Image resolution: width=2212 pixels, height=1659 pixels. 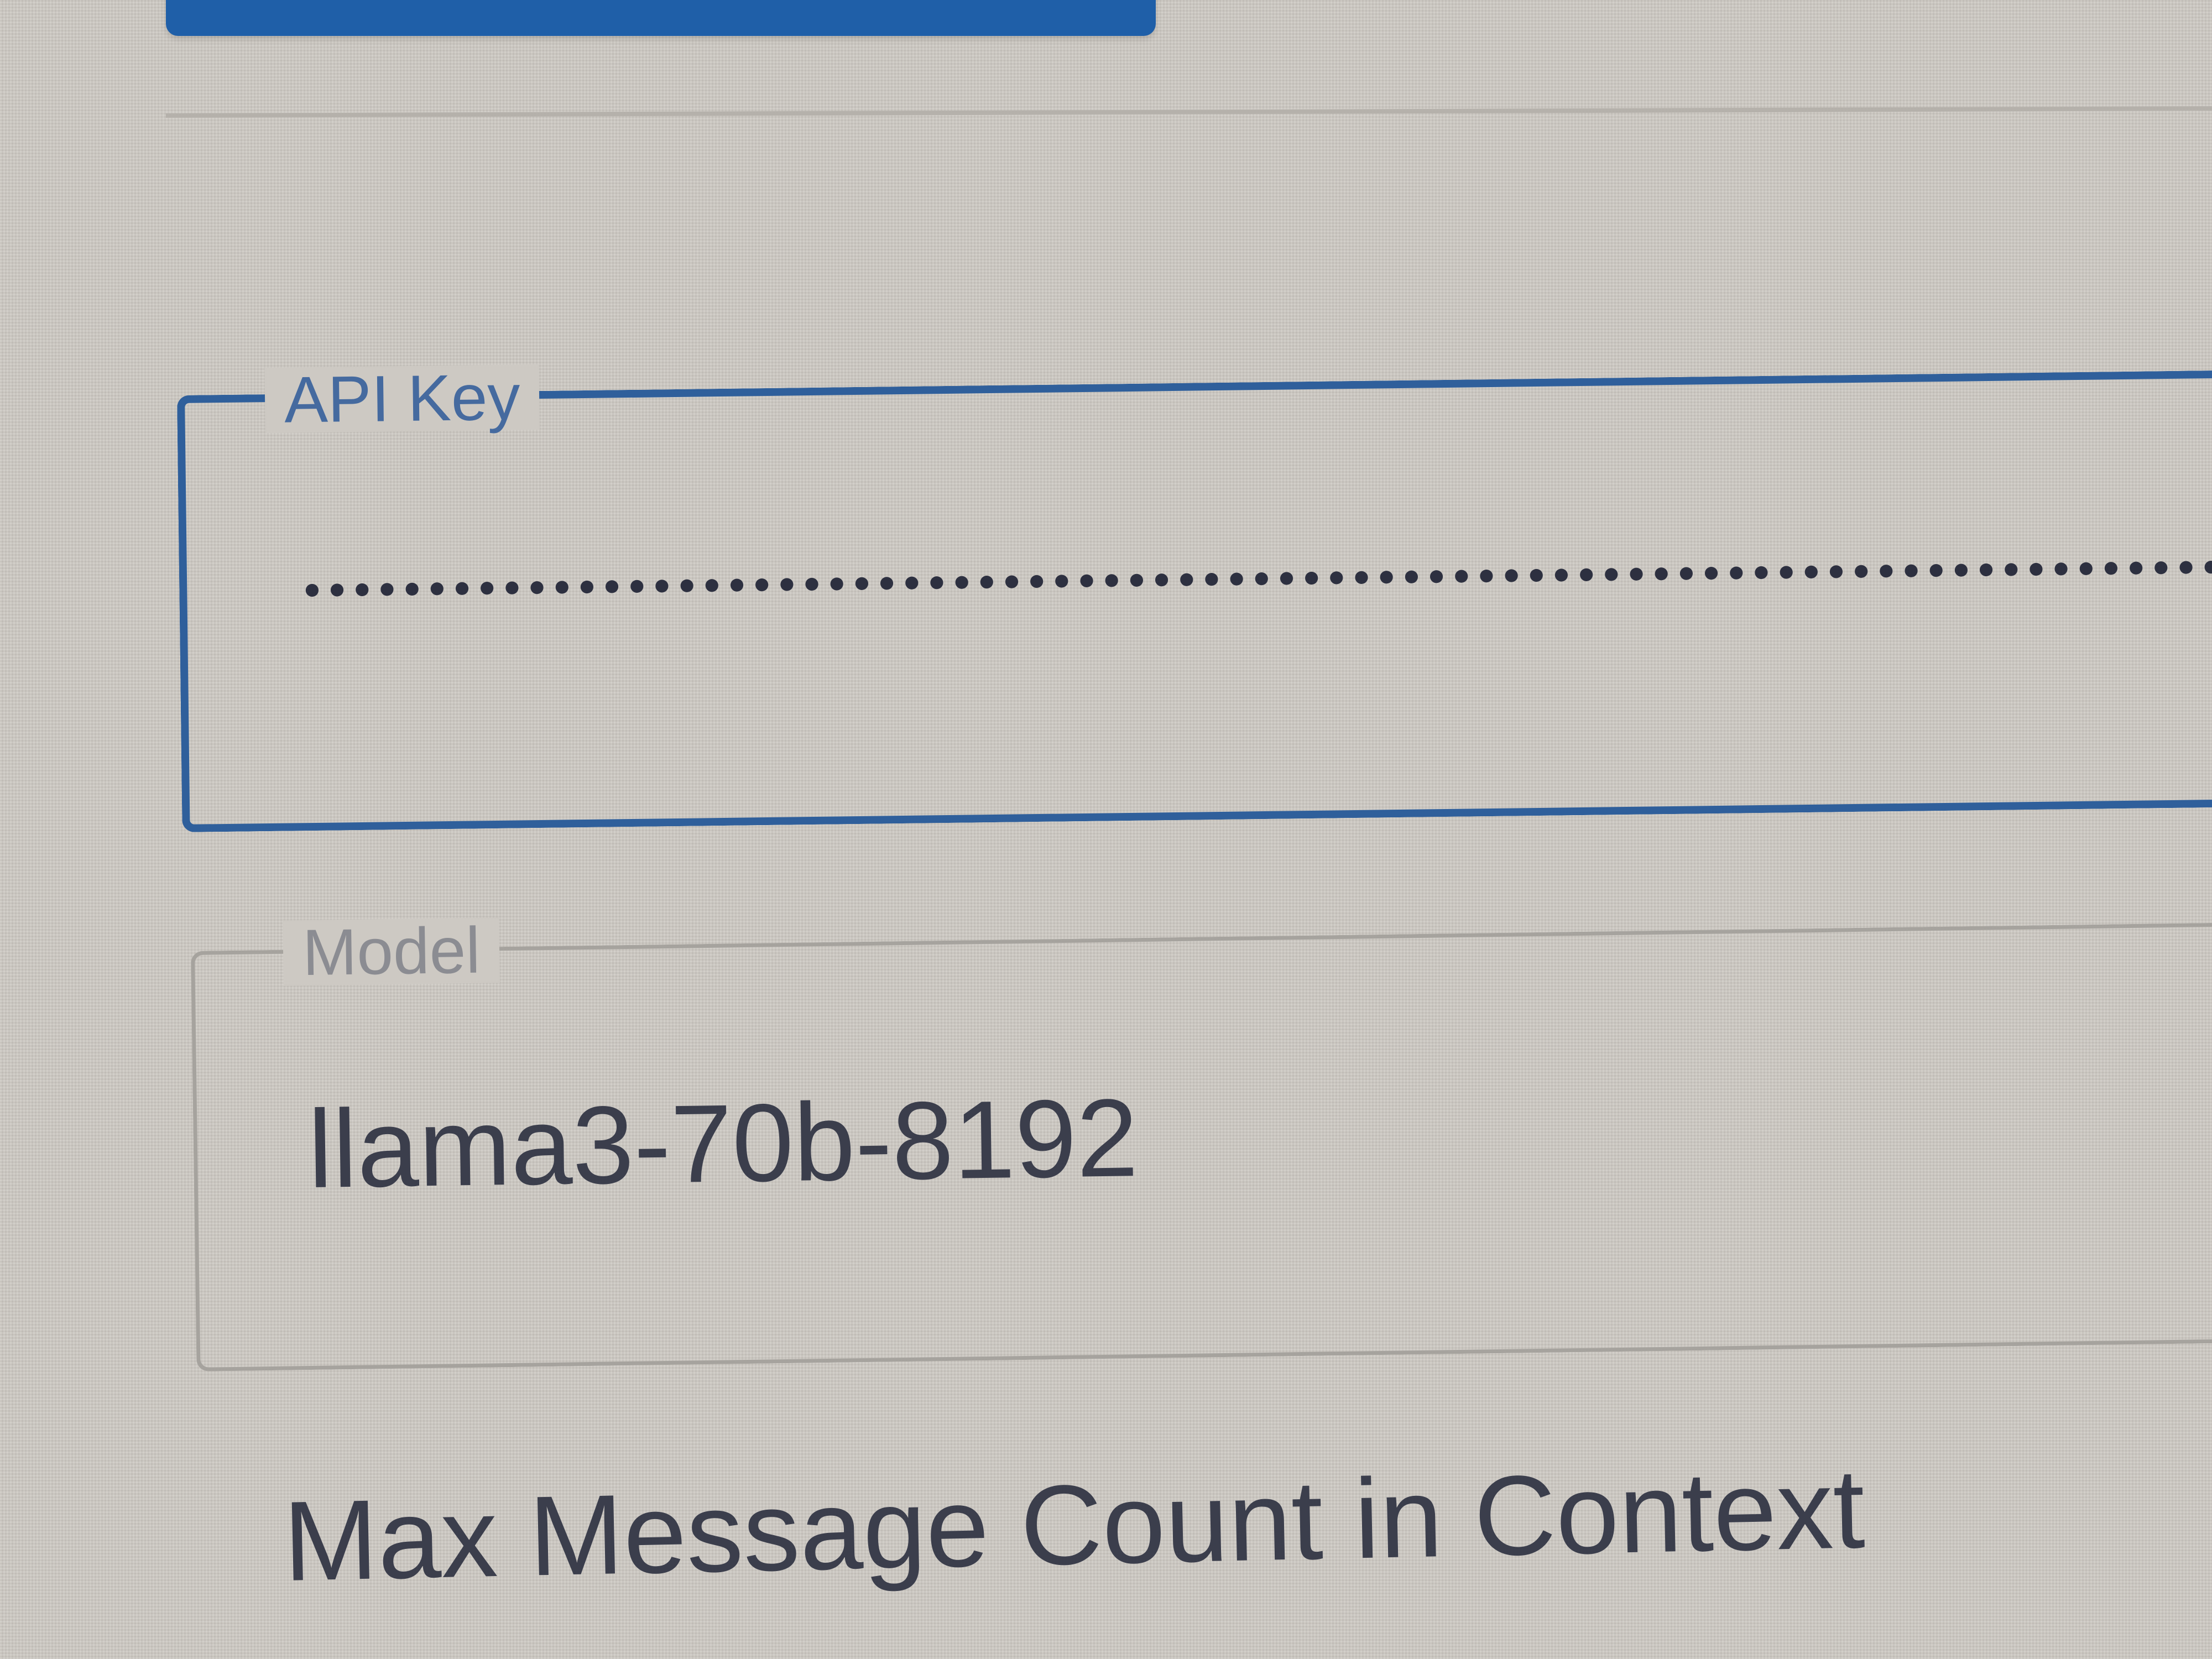 I want to click on model-input: llama3-70b-8192, so click(x=723, y=1143).